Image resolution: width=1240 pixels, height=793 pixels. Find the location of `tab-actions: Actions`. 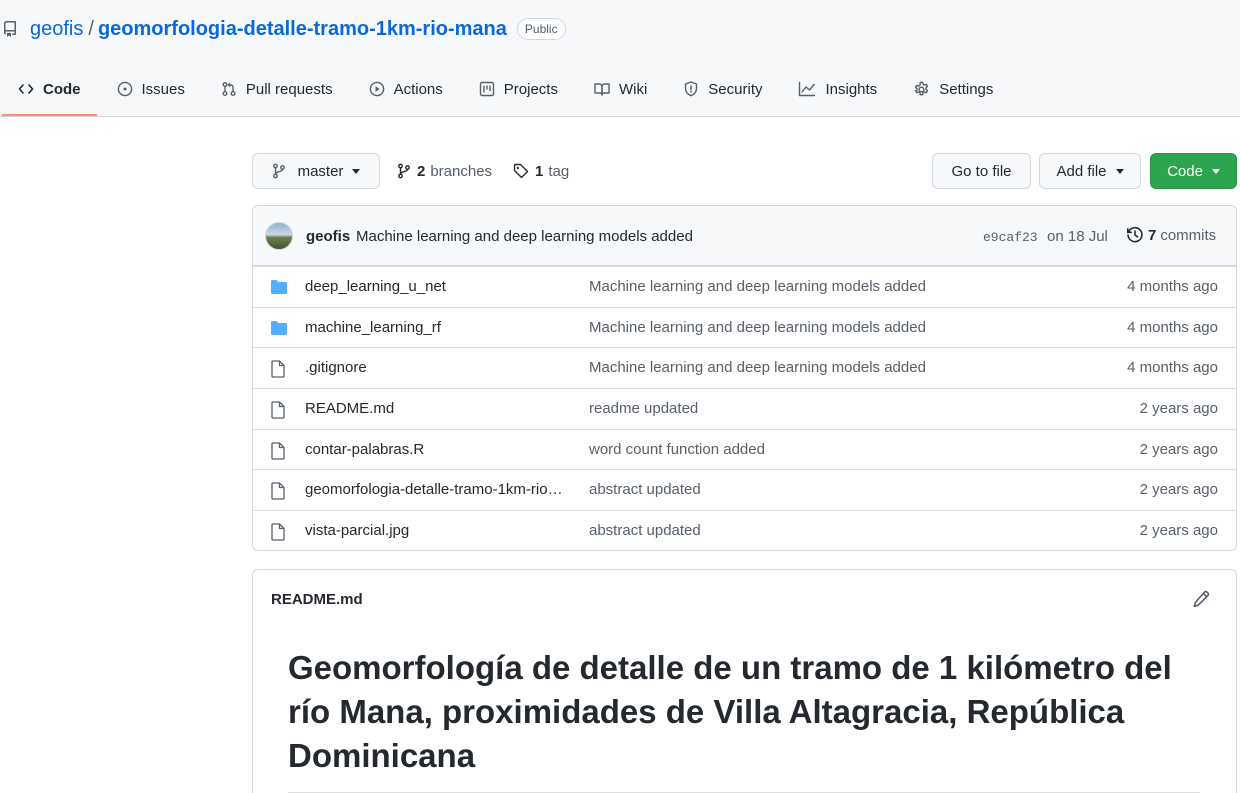

tab-actions: Actions is located at coordinates (406, 89).